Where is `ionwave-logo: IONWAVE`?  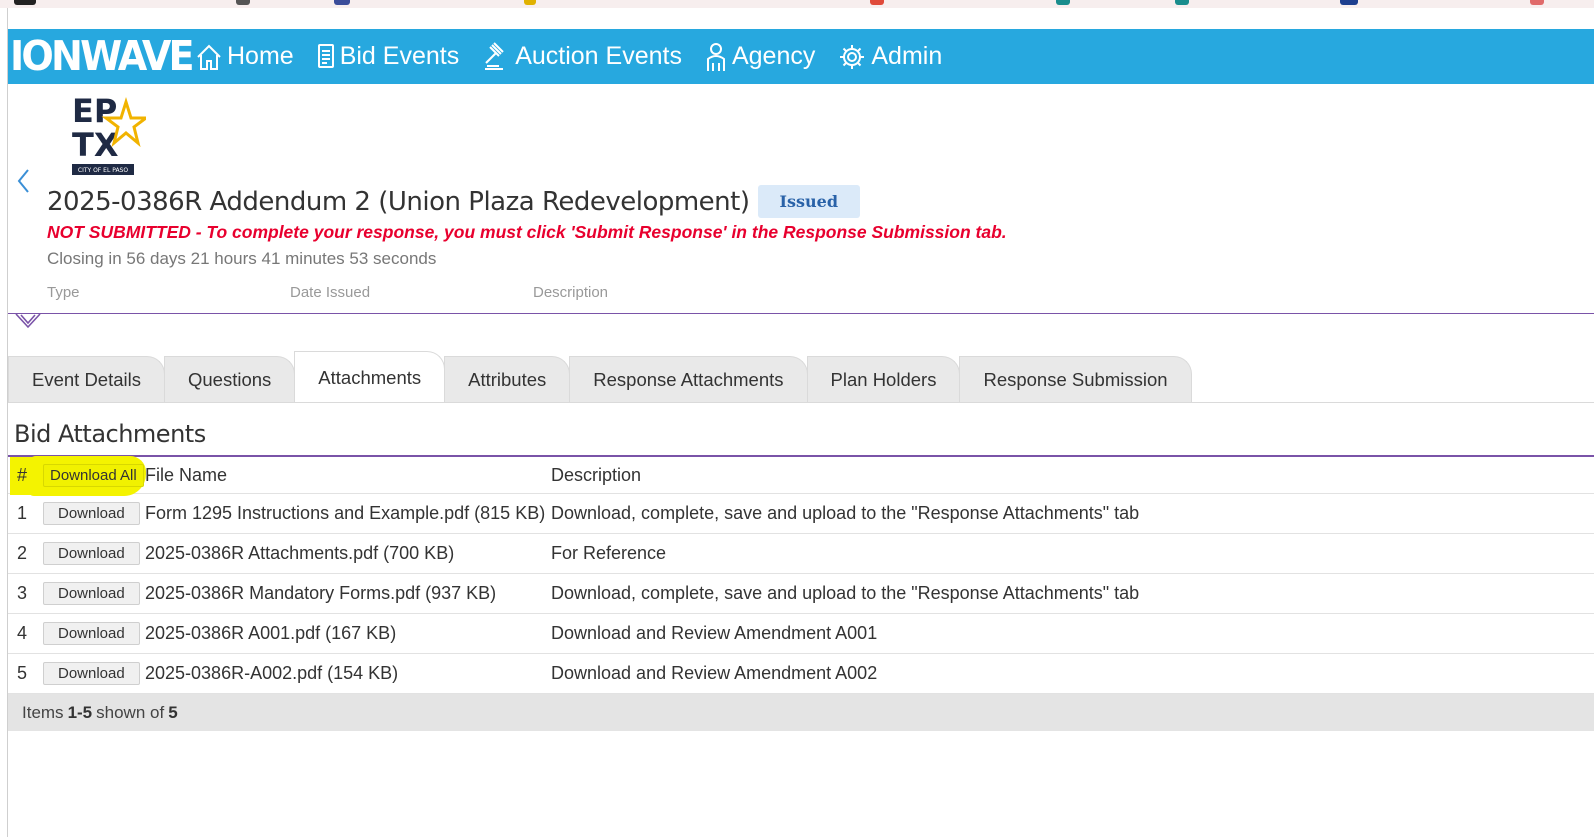 ionwave-logo: IONWAVE is located at coordinates (102, 56).